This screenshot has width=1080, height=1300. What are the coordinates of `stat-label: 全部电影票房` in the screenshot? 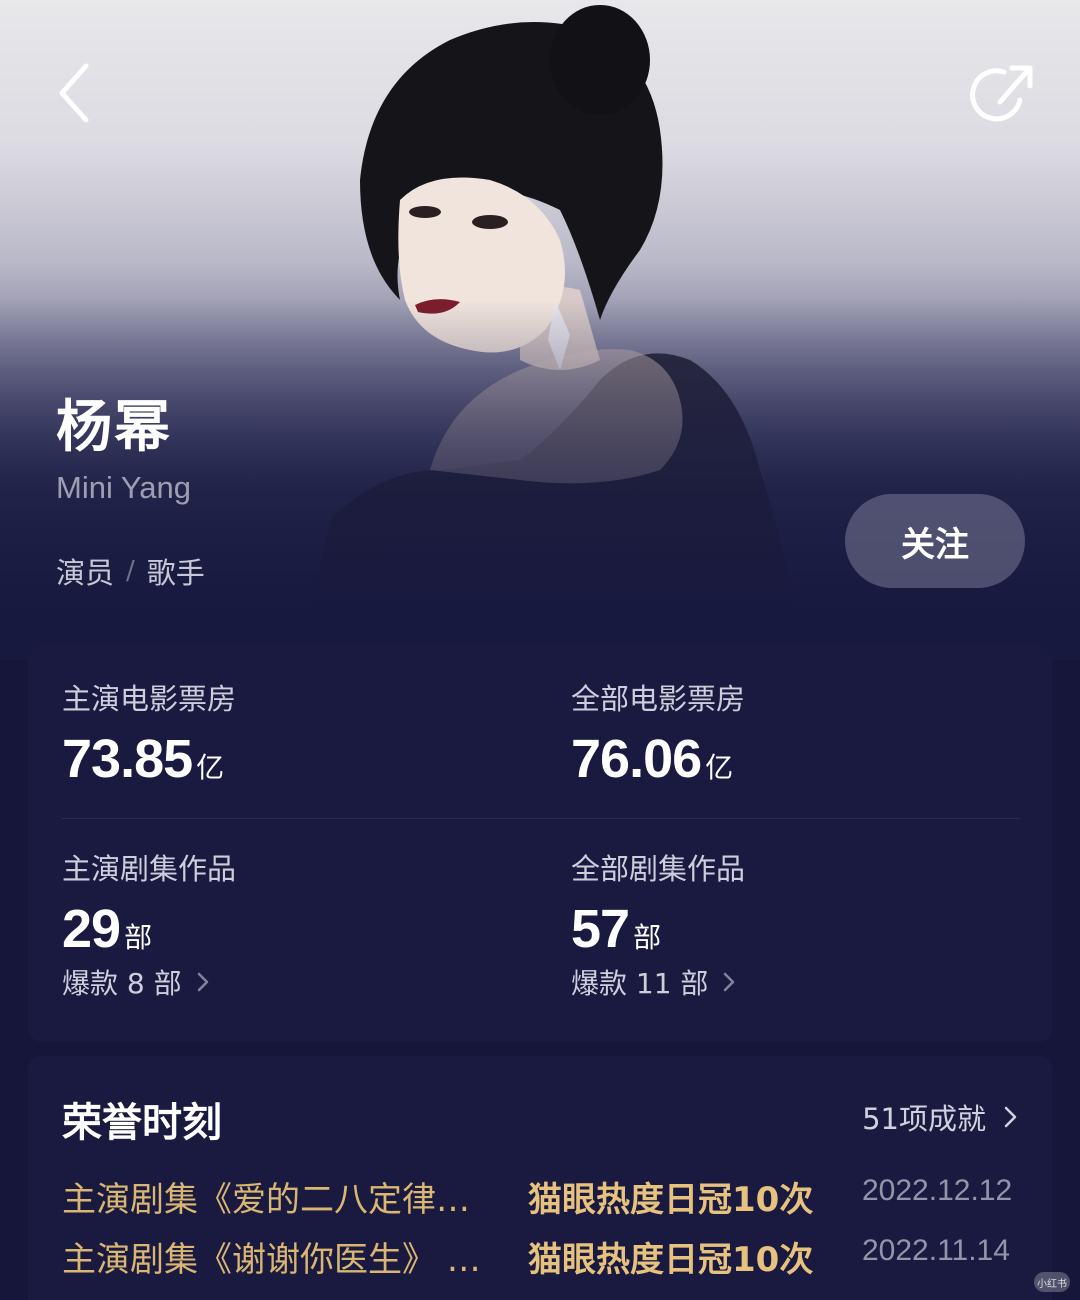 It's located at (658, 699).